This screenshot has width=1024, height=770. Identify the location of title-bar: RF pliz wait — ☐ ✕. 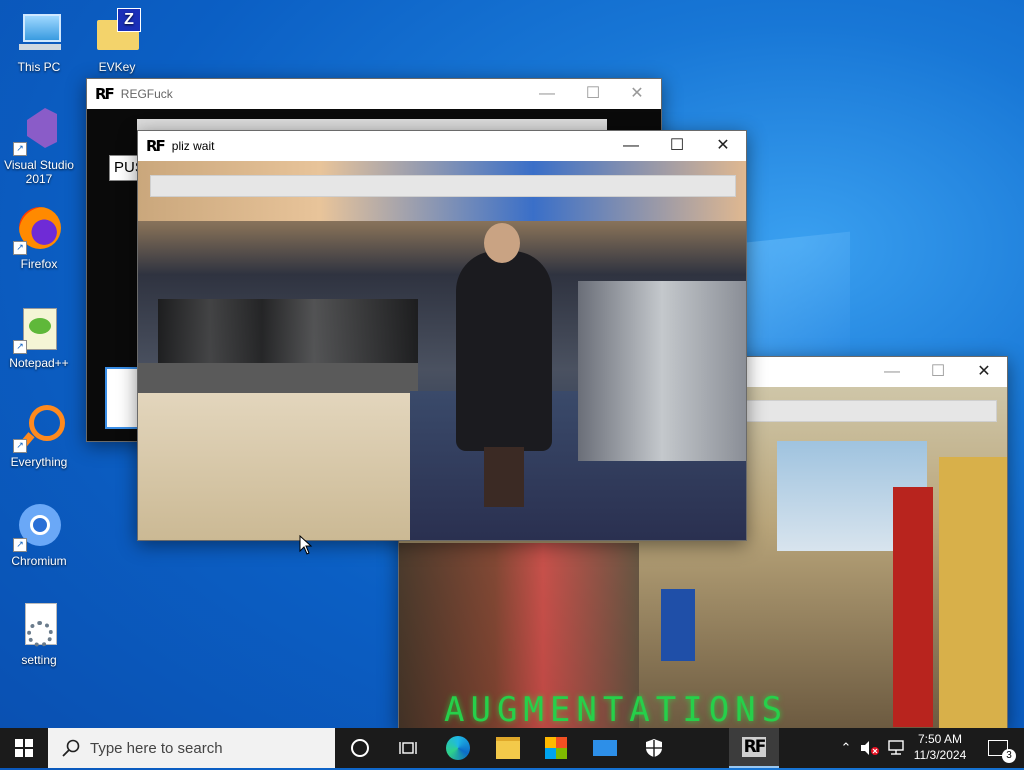
(442, 146).